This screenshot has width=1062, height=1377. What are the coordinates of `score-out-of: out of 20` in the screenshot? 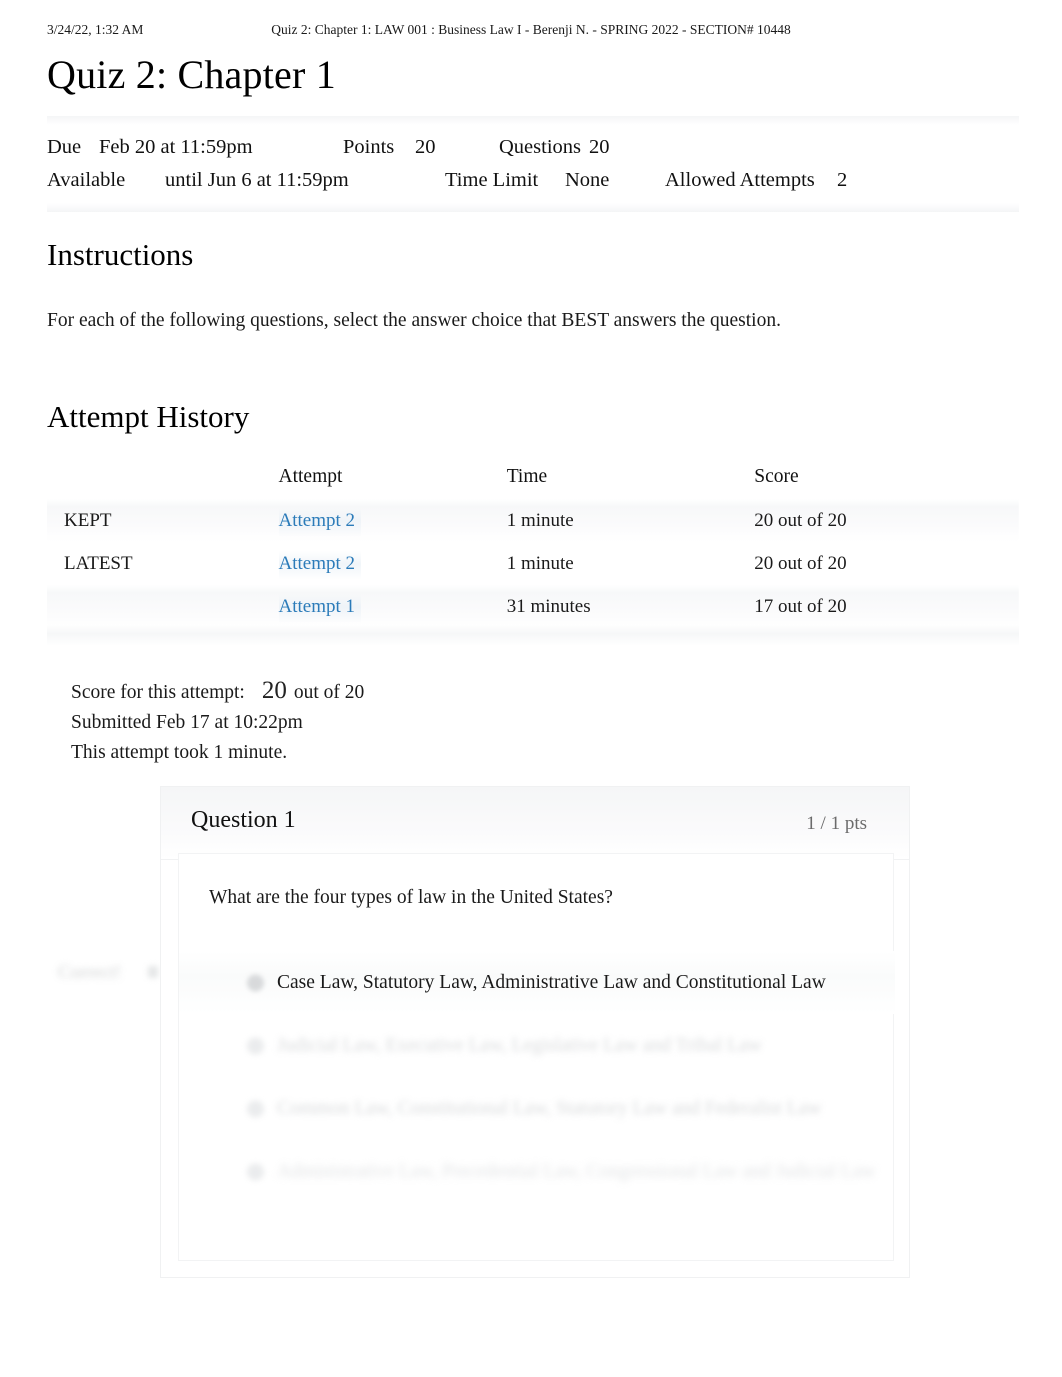 It's located at (329, 692).